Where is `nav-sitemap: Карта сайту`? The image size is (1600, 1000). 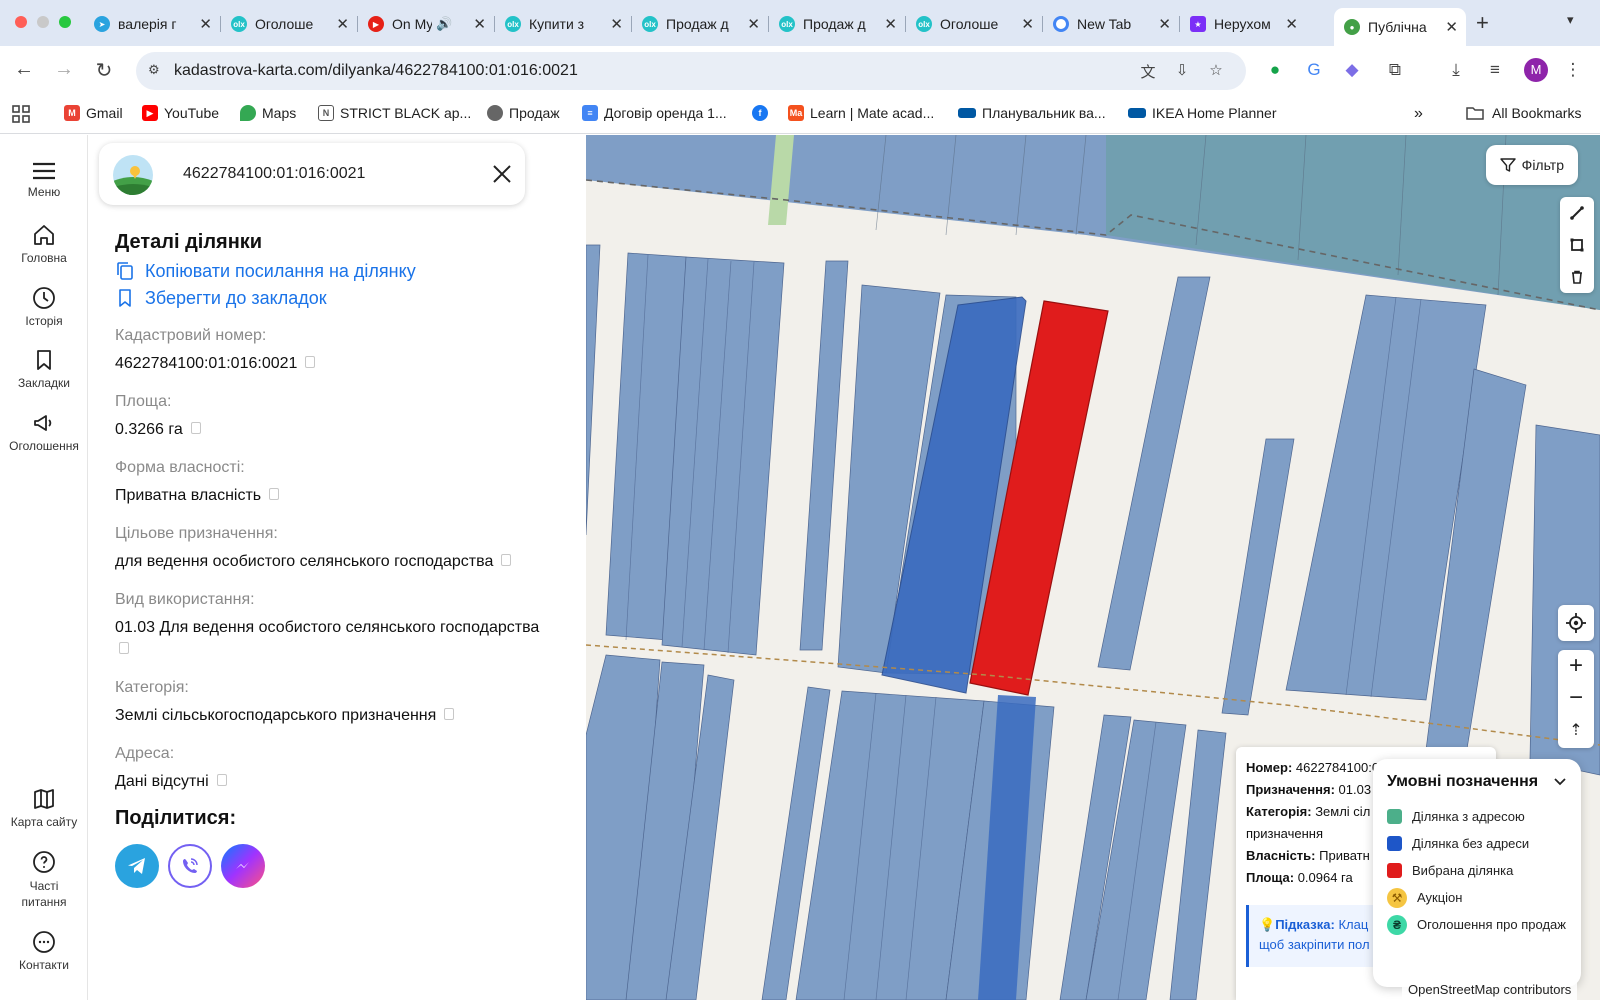 nav-sitemap: Карта сайту is located at coordinates (44, 808).